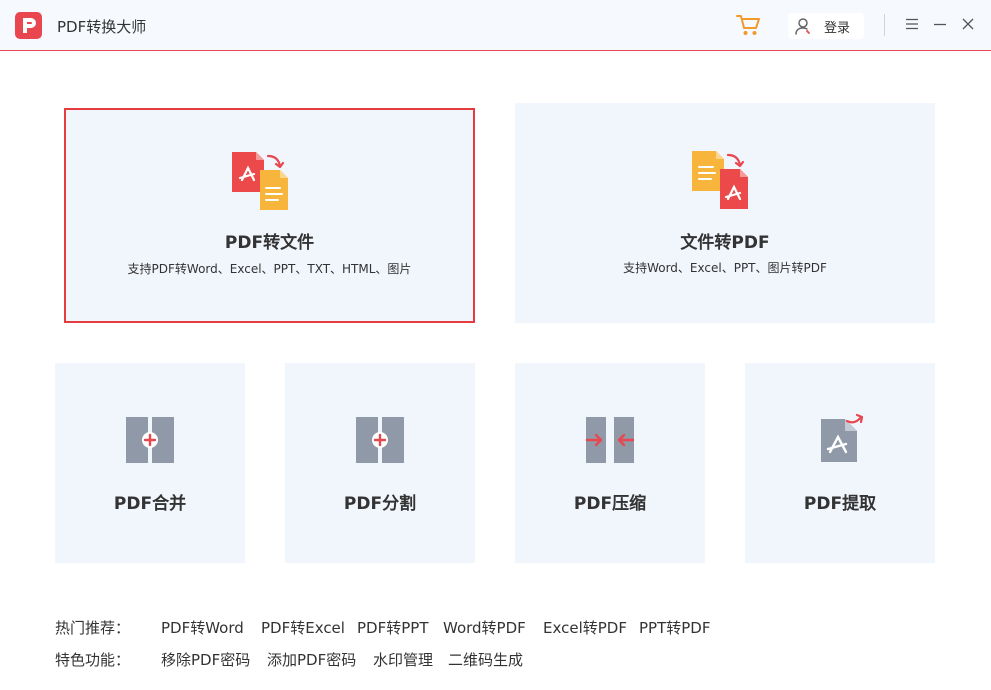 The height and width of the screenshot is (690, 991). Describe the element at coordinates (840, 504) in the screenshot. I see `card-title: PDF提取` at that location.